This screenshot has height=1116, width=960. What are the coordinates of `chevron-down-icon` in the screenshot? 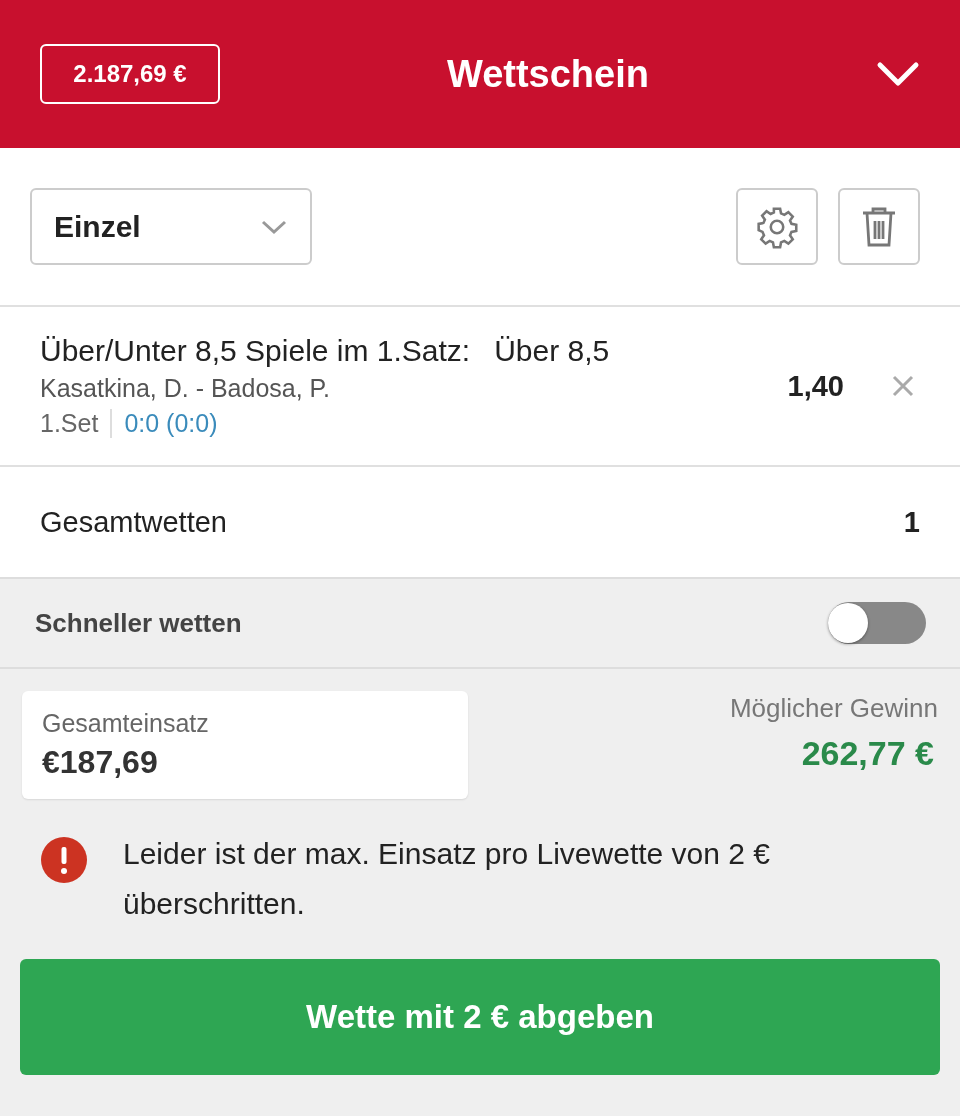 It's located at (898, 74).